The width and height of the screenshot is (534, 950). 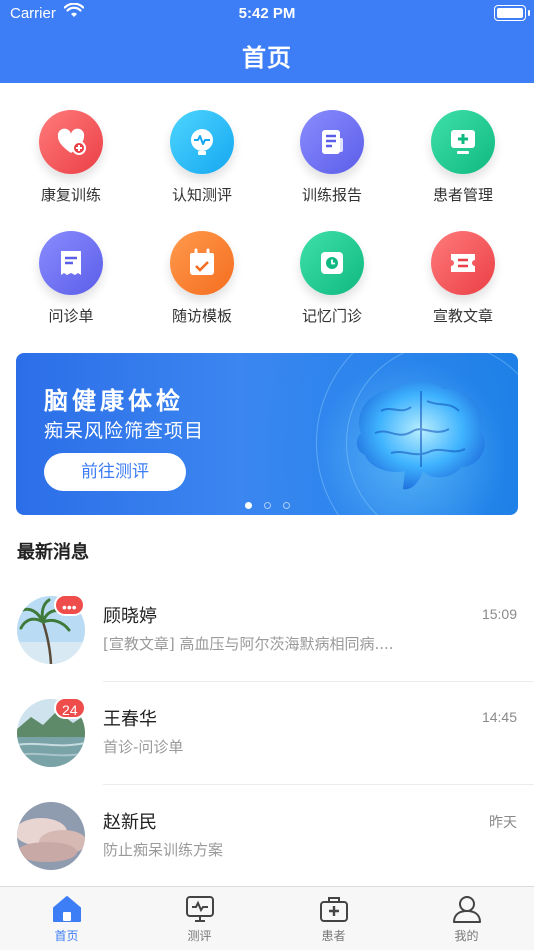 What do you see at coordinates (331, 316) in the screenshot?
I see `grid-label: 记忆门诊` at bounding box center [331, 316].